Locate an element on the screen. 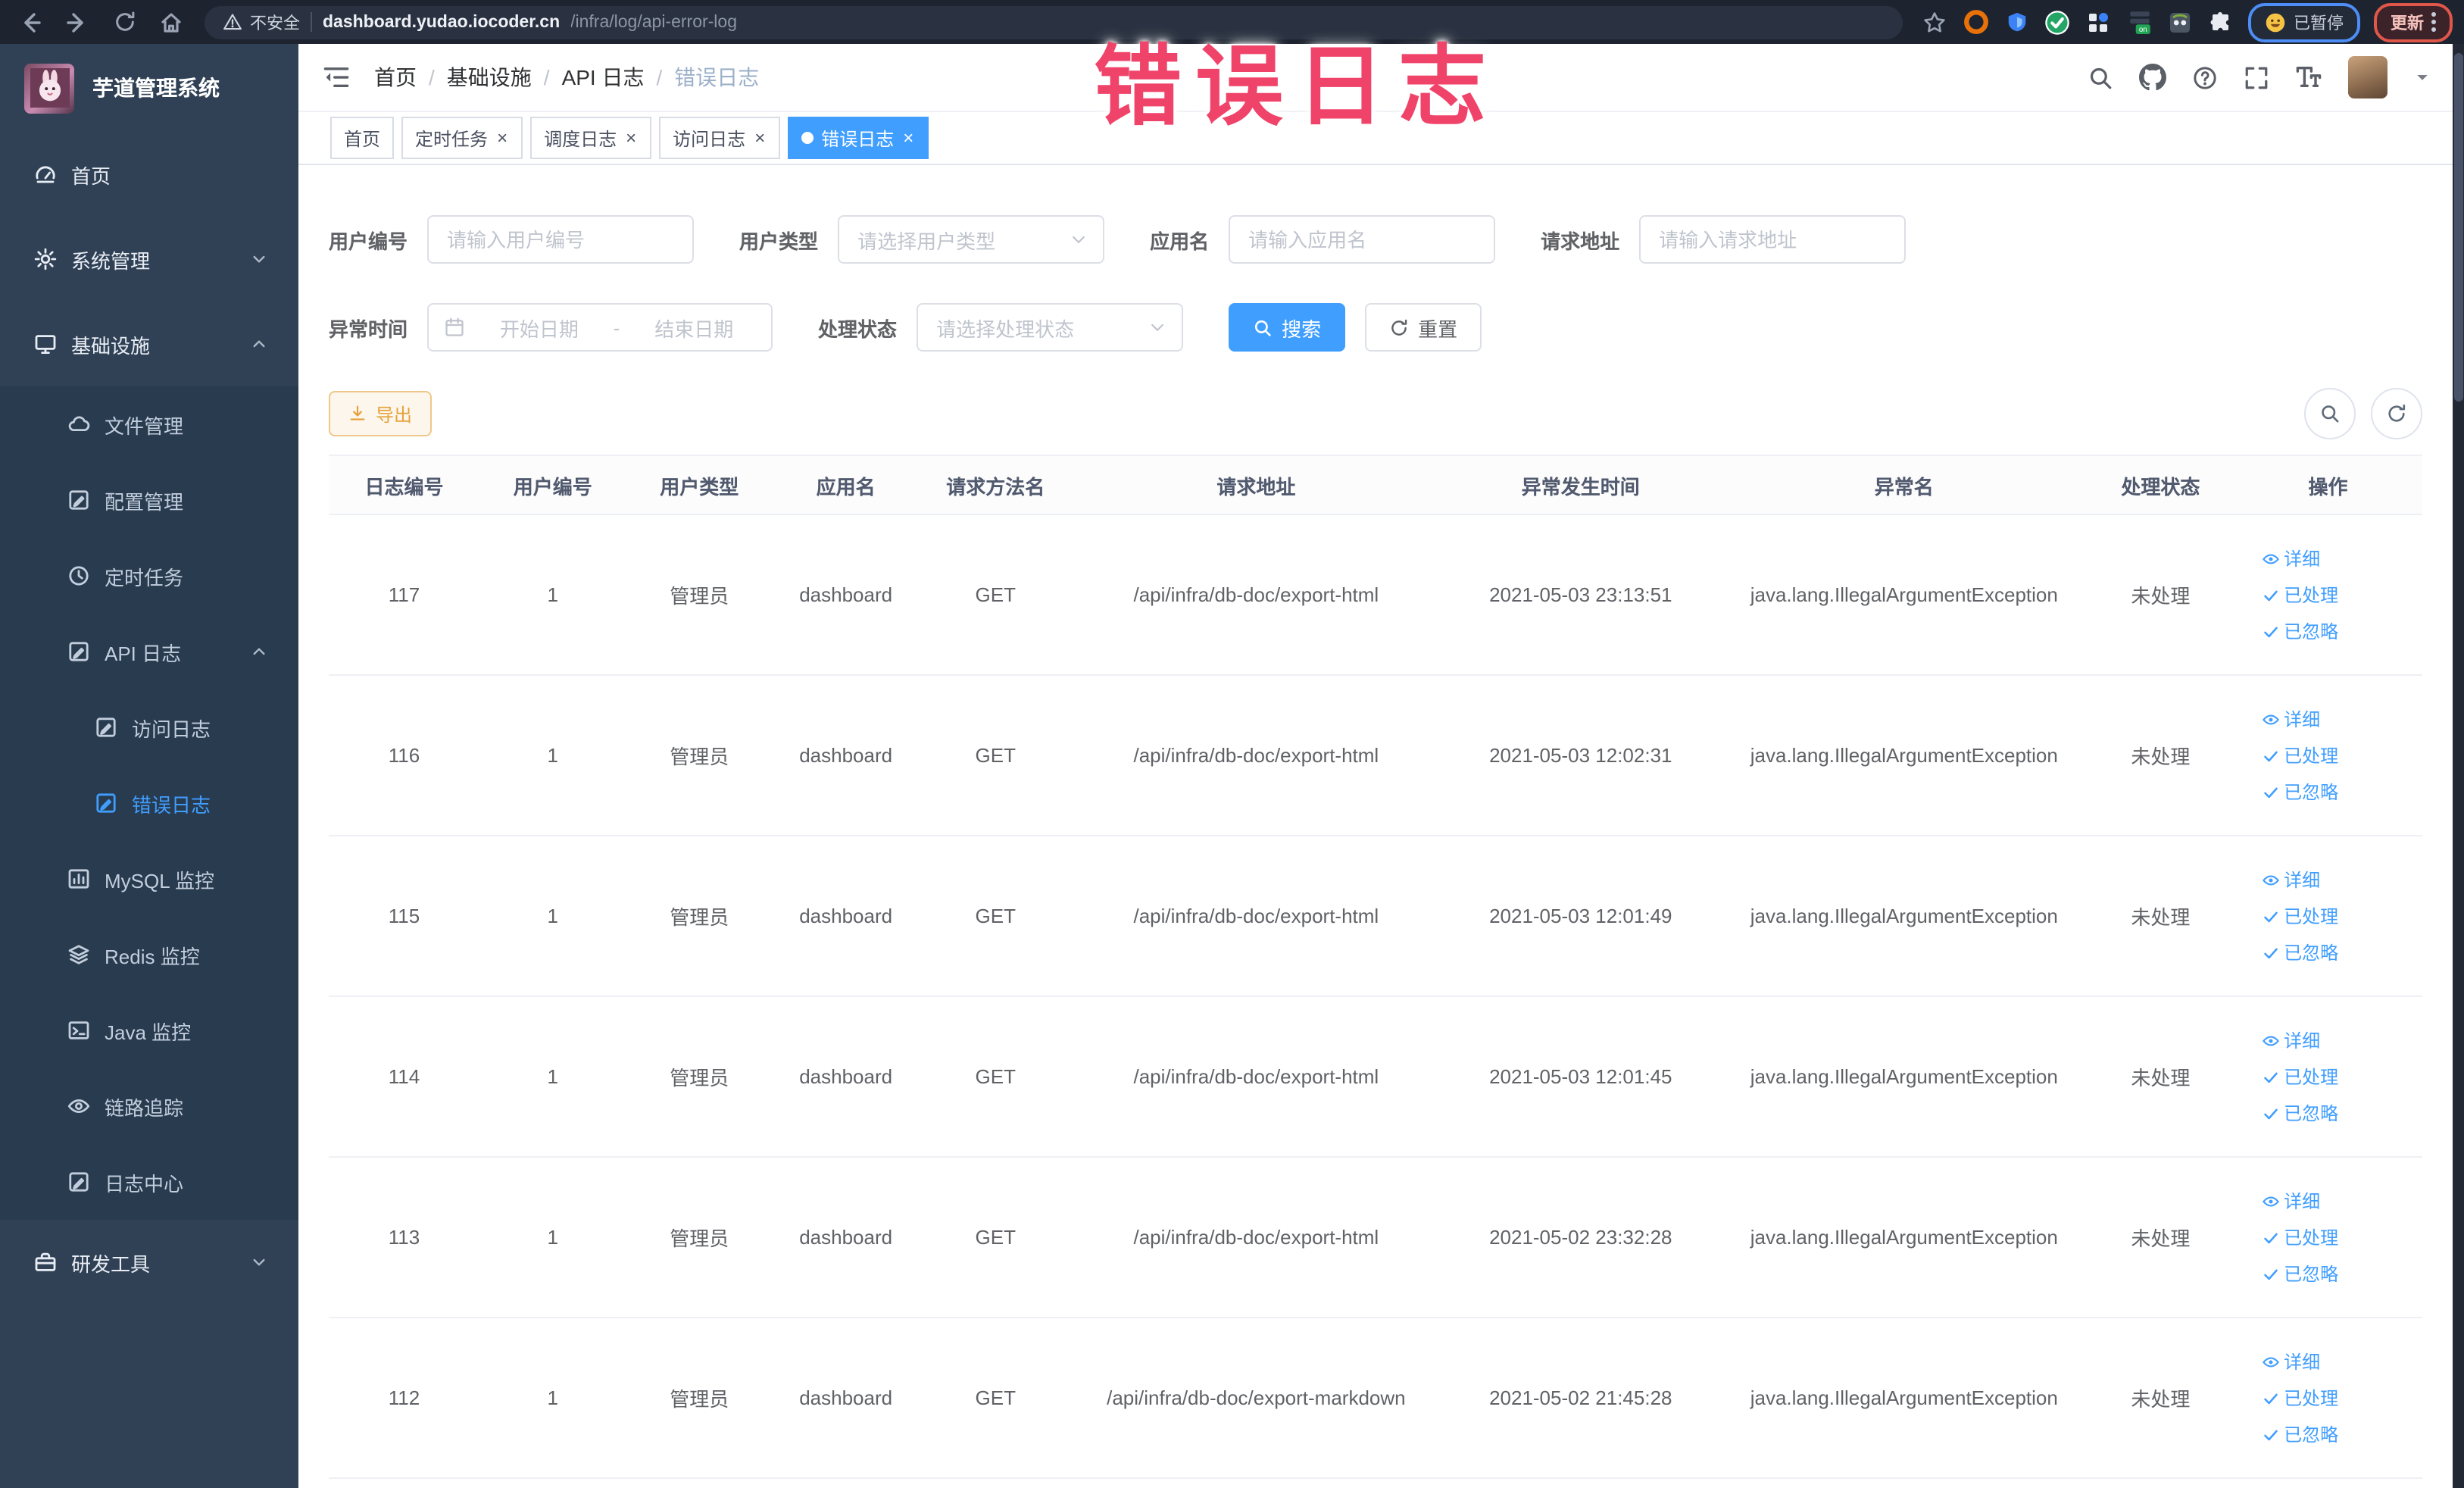  sidebar-item-file: 文件管理 is located at coordinates (149, 424).